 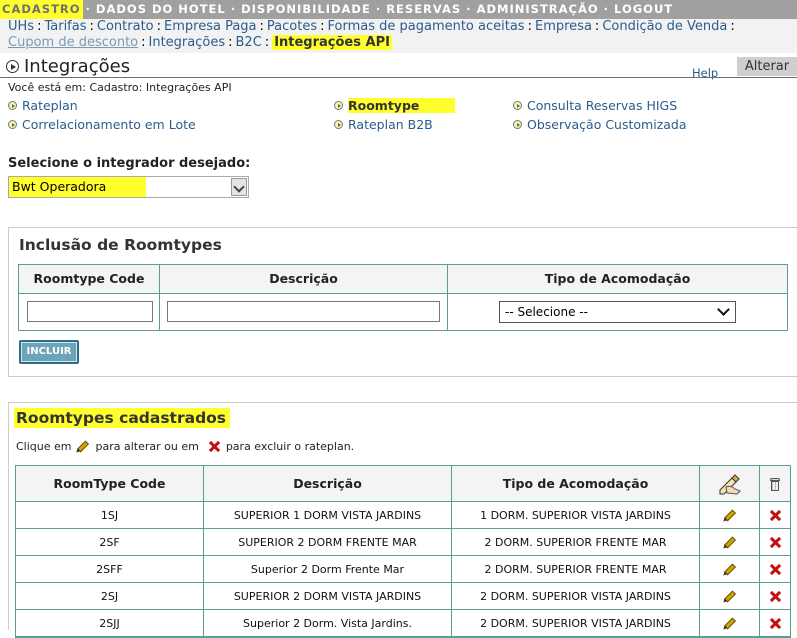 I want to click on subnav-integracoes: Integrações, so click(x=187, y=42).